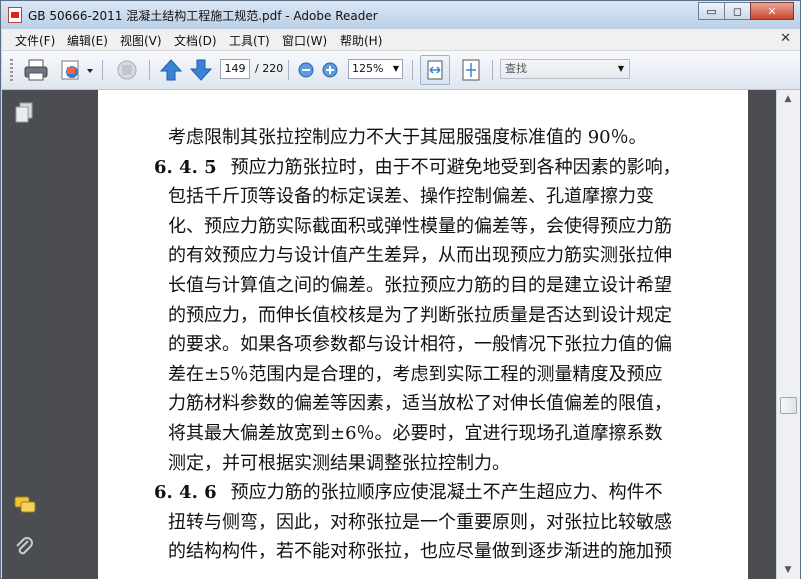 Image resolution: width=801 pixels, height=579 pixels. What do you see at coordinates (785, 38) in the screenshot?
I see `close-document-icon: ✕` at bounding box center [785, 38].